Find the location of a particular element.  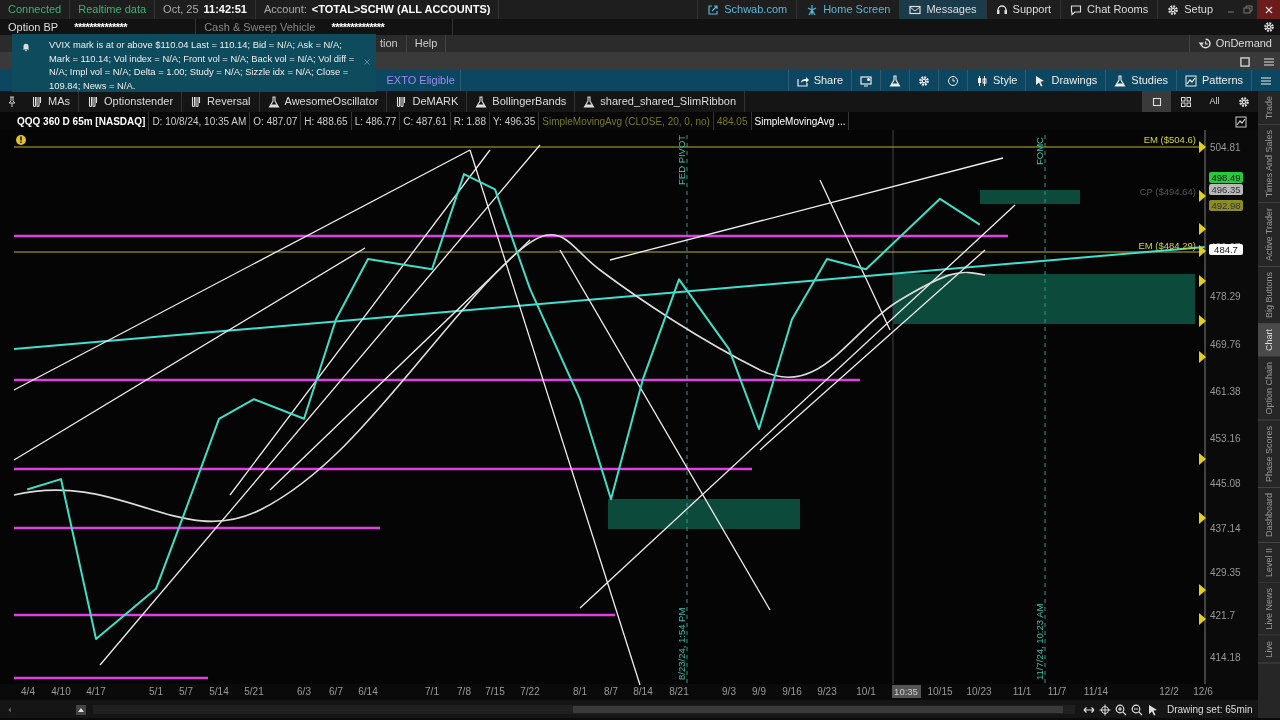

clock-time: 11:42:51 is located at coordinates (225, 10).